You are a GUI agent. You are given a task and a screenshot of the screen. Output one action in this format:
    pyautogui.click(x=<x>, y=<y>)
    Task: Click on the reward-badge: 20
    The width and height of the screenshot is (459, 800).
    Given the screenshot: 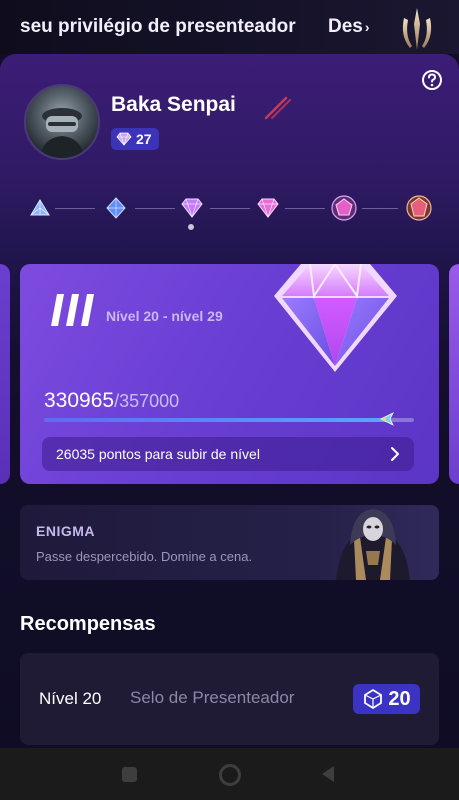 What is the action you would take?
    pyautogui.click(x=386, y=699)
    